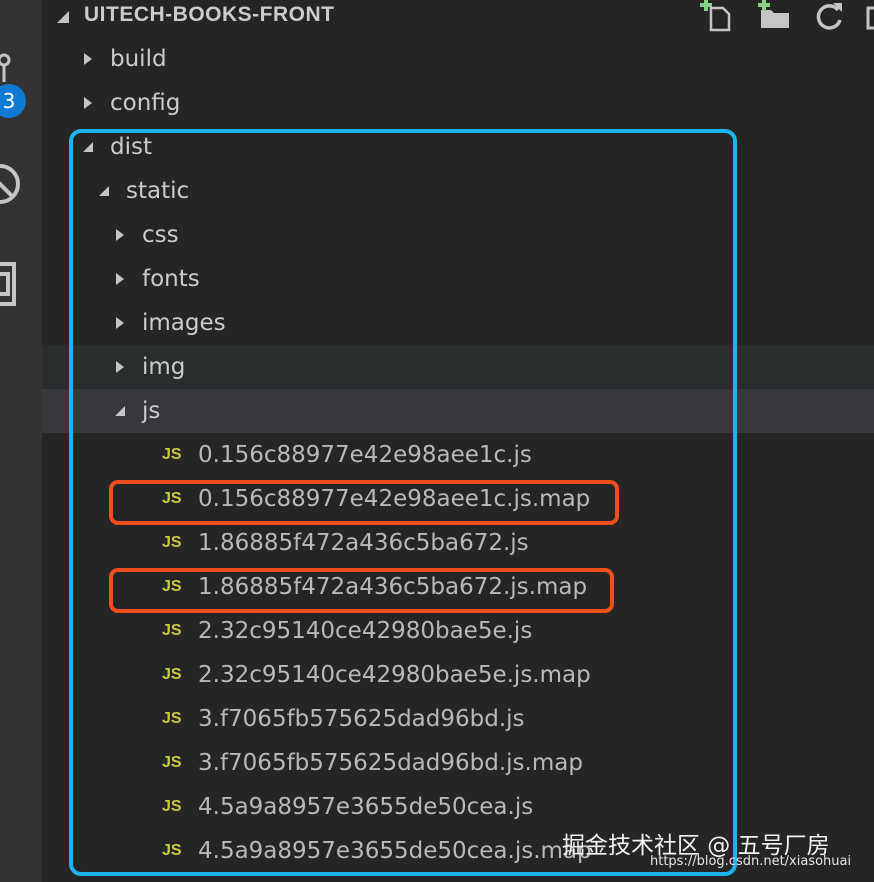 The image size is (874, 882). Describe the element at coordinates (717, 16) in the screenshot. I see `new-file-icon` at that location.